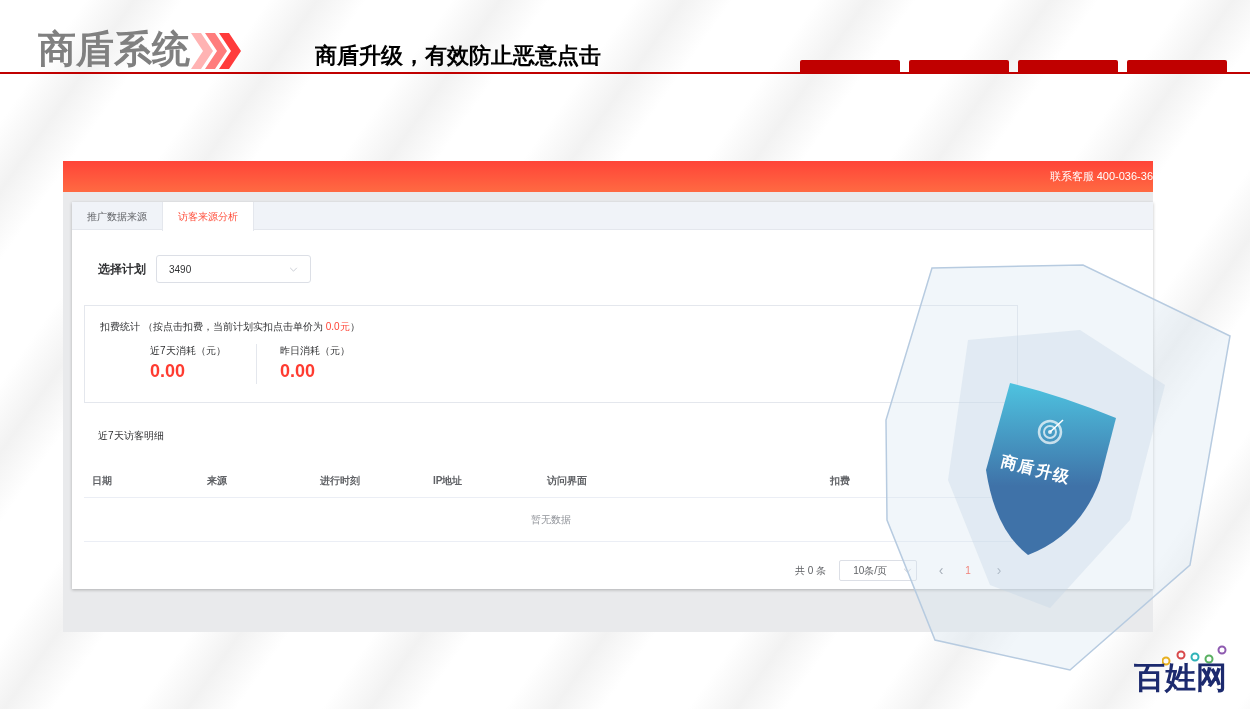  What do you see at coordinates (315, 351) in the screenshot?
I see `stat-label: 昨日消耗（元）` at bounding box center [315, 351].